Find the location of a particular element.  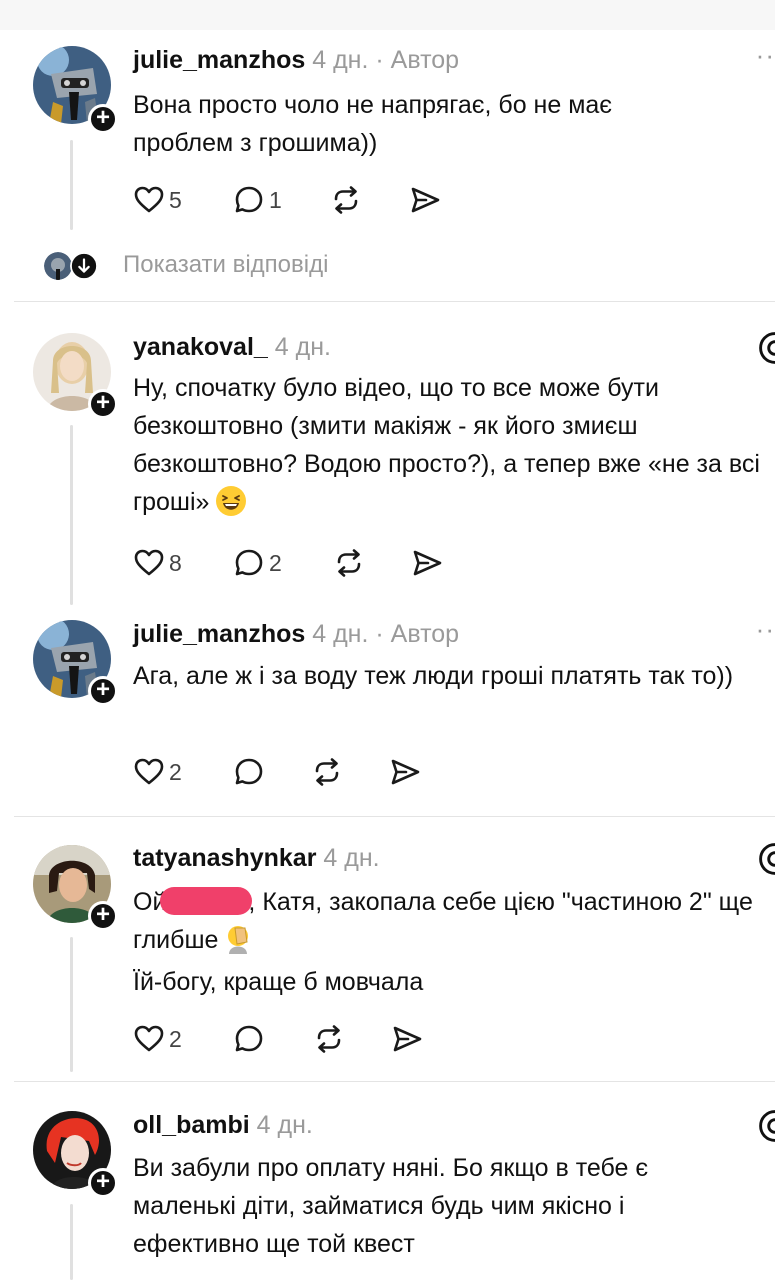

reply-count: 1 is located at coordinates (275, 199).